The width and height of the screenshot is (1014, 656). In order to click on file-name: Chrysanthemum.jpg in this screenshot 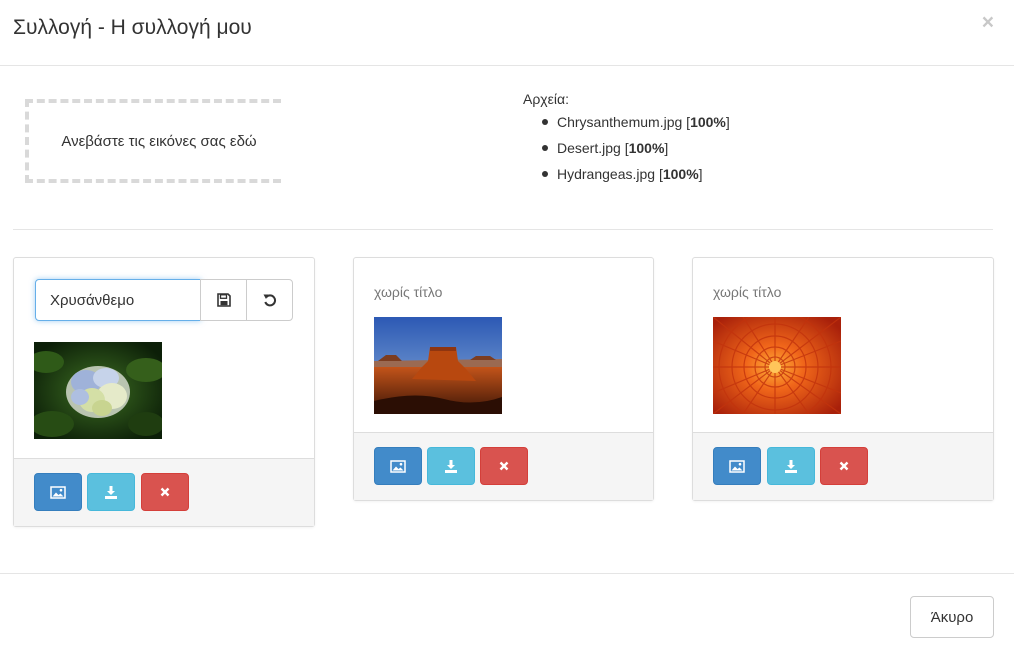, I will do `click(620, 122)`.